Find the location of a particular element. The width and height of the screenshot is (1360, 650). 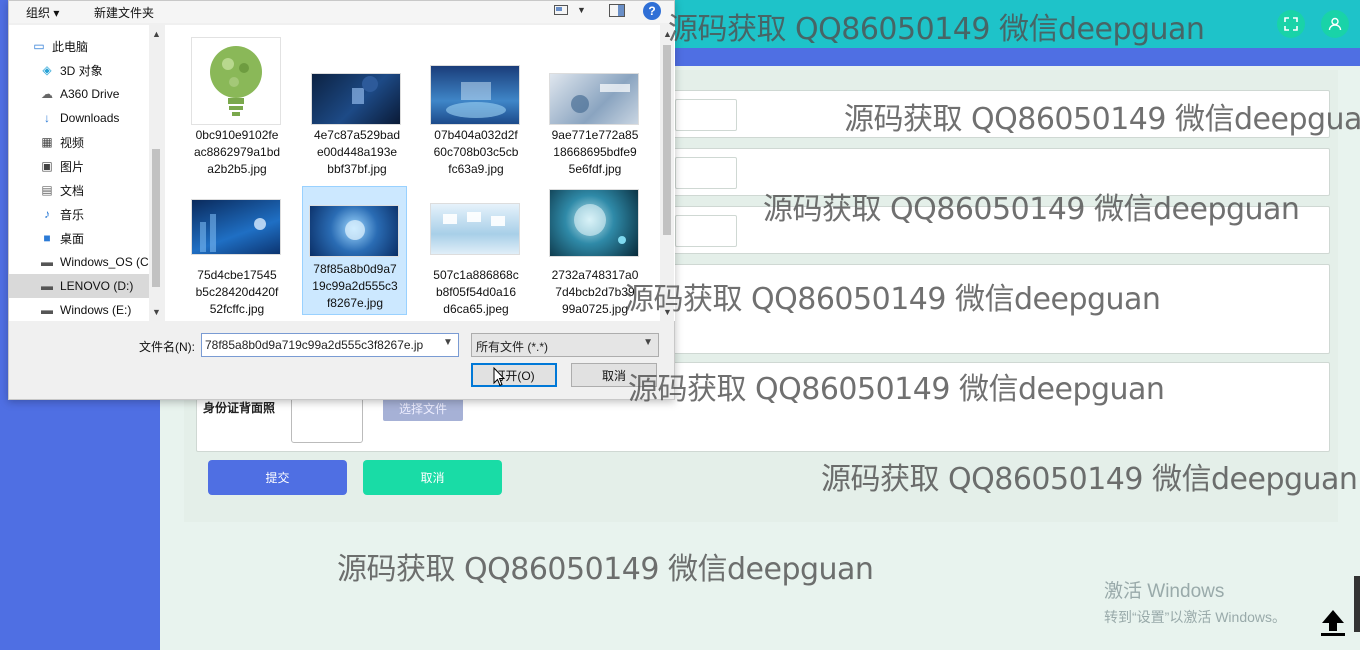

file-item: 07b404a032d2f 60c708b03c5cb fc63a9.jpg is located at coordinates (476, 104).